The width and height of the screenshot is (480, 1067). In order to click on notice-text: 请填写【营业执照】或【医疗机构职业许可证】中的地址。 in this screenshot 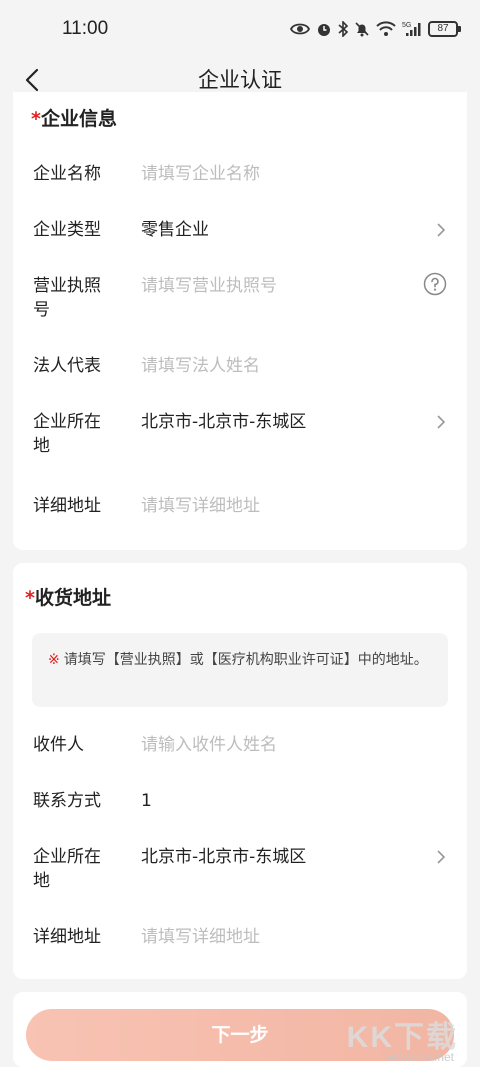, I will do `click(245, 660)`.